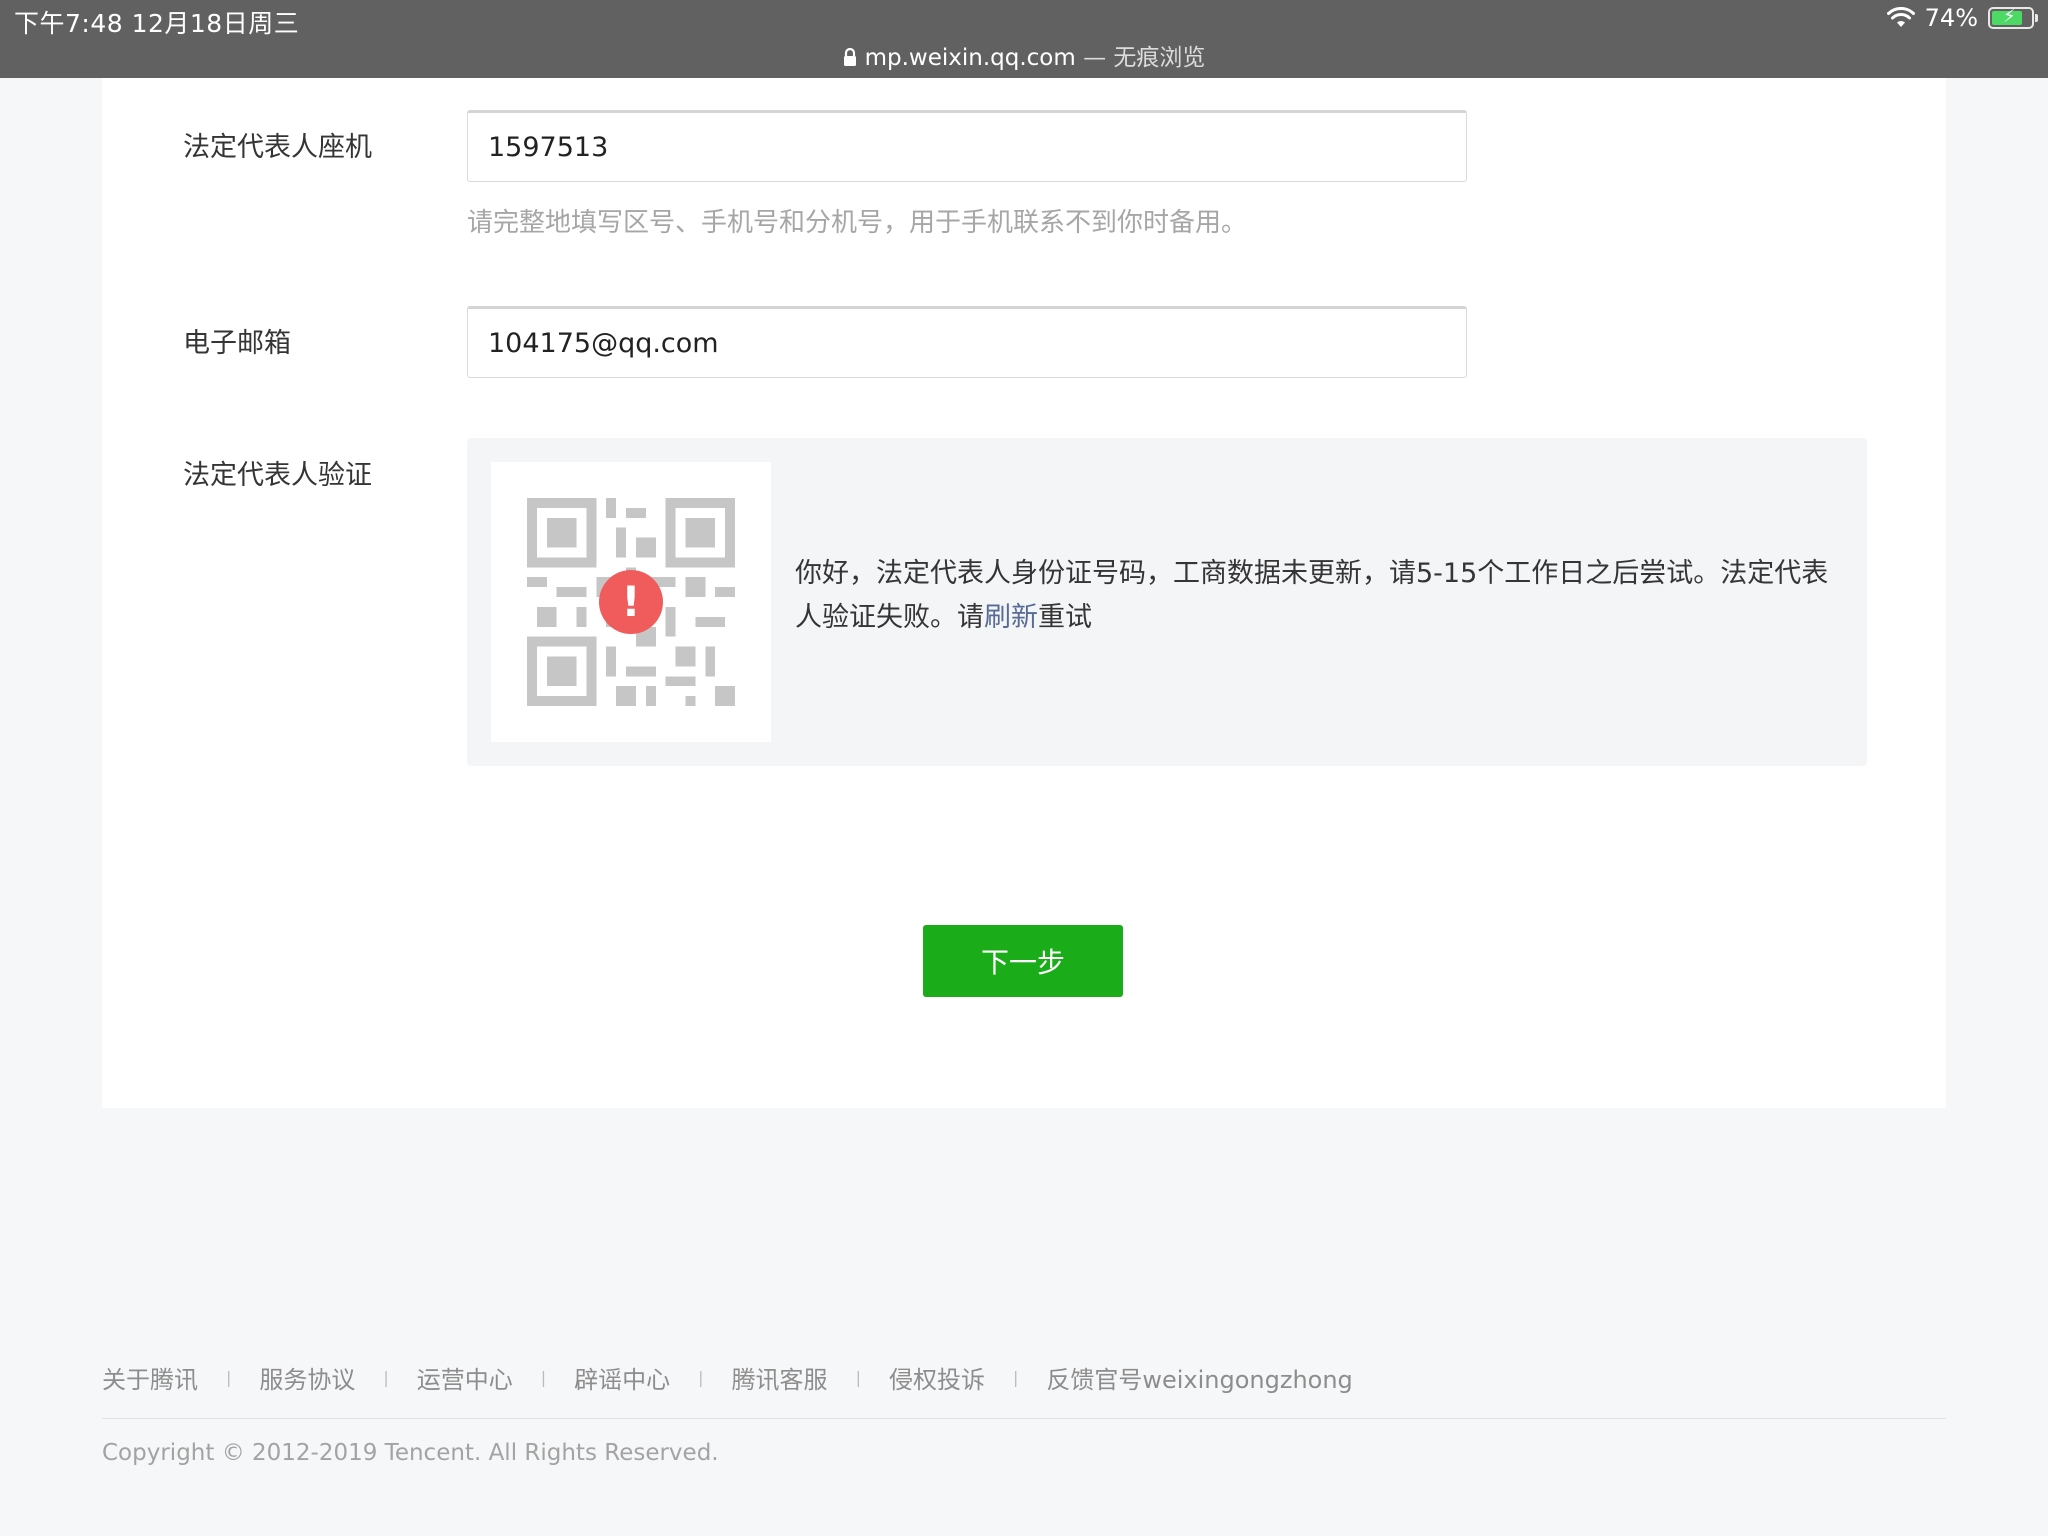 The image size is (2048, 1536). Describe the element at coordinates (1951, 18) in the screenshot. I see `battery-percent: 74%` at that location.